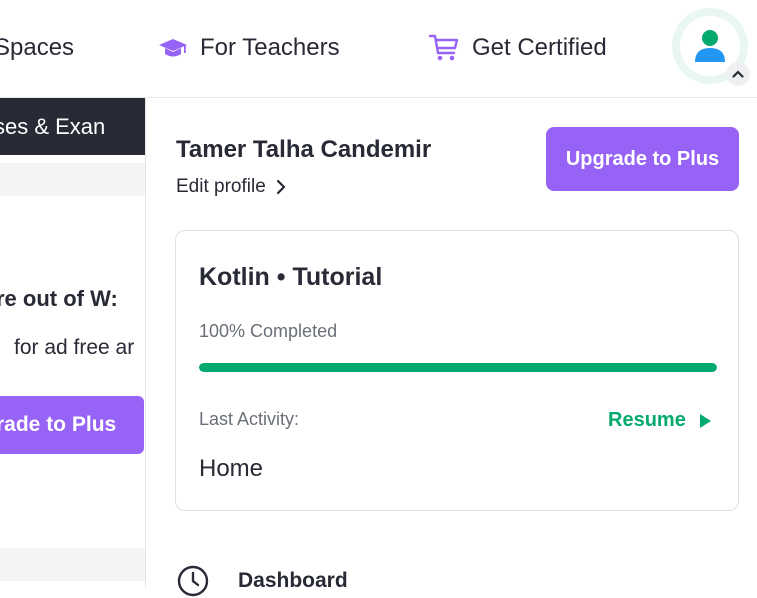 Image resolution: width=757 pixels, height=598 pixels. Describe the element at coordinates (74, 347) in the screenshot. I see `background-text: for ad free ar` at that location.